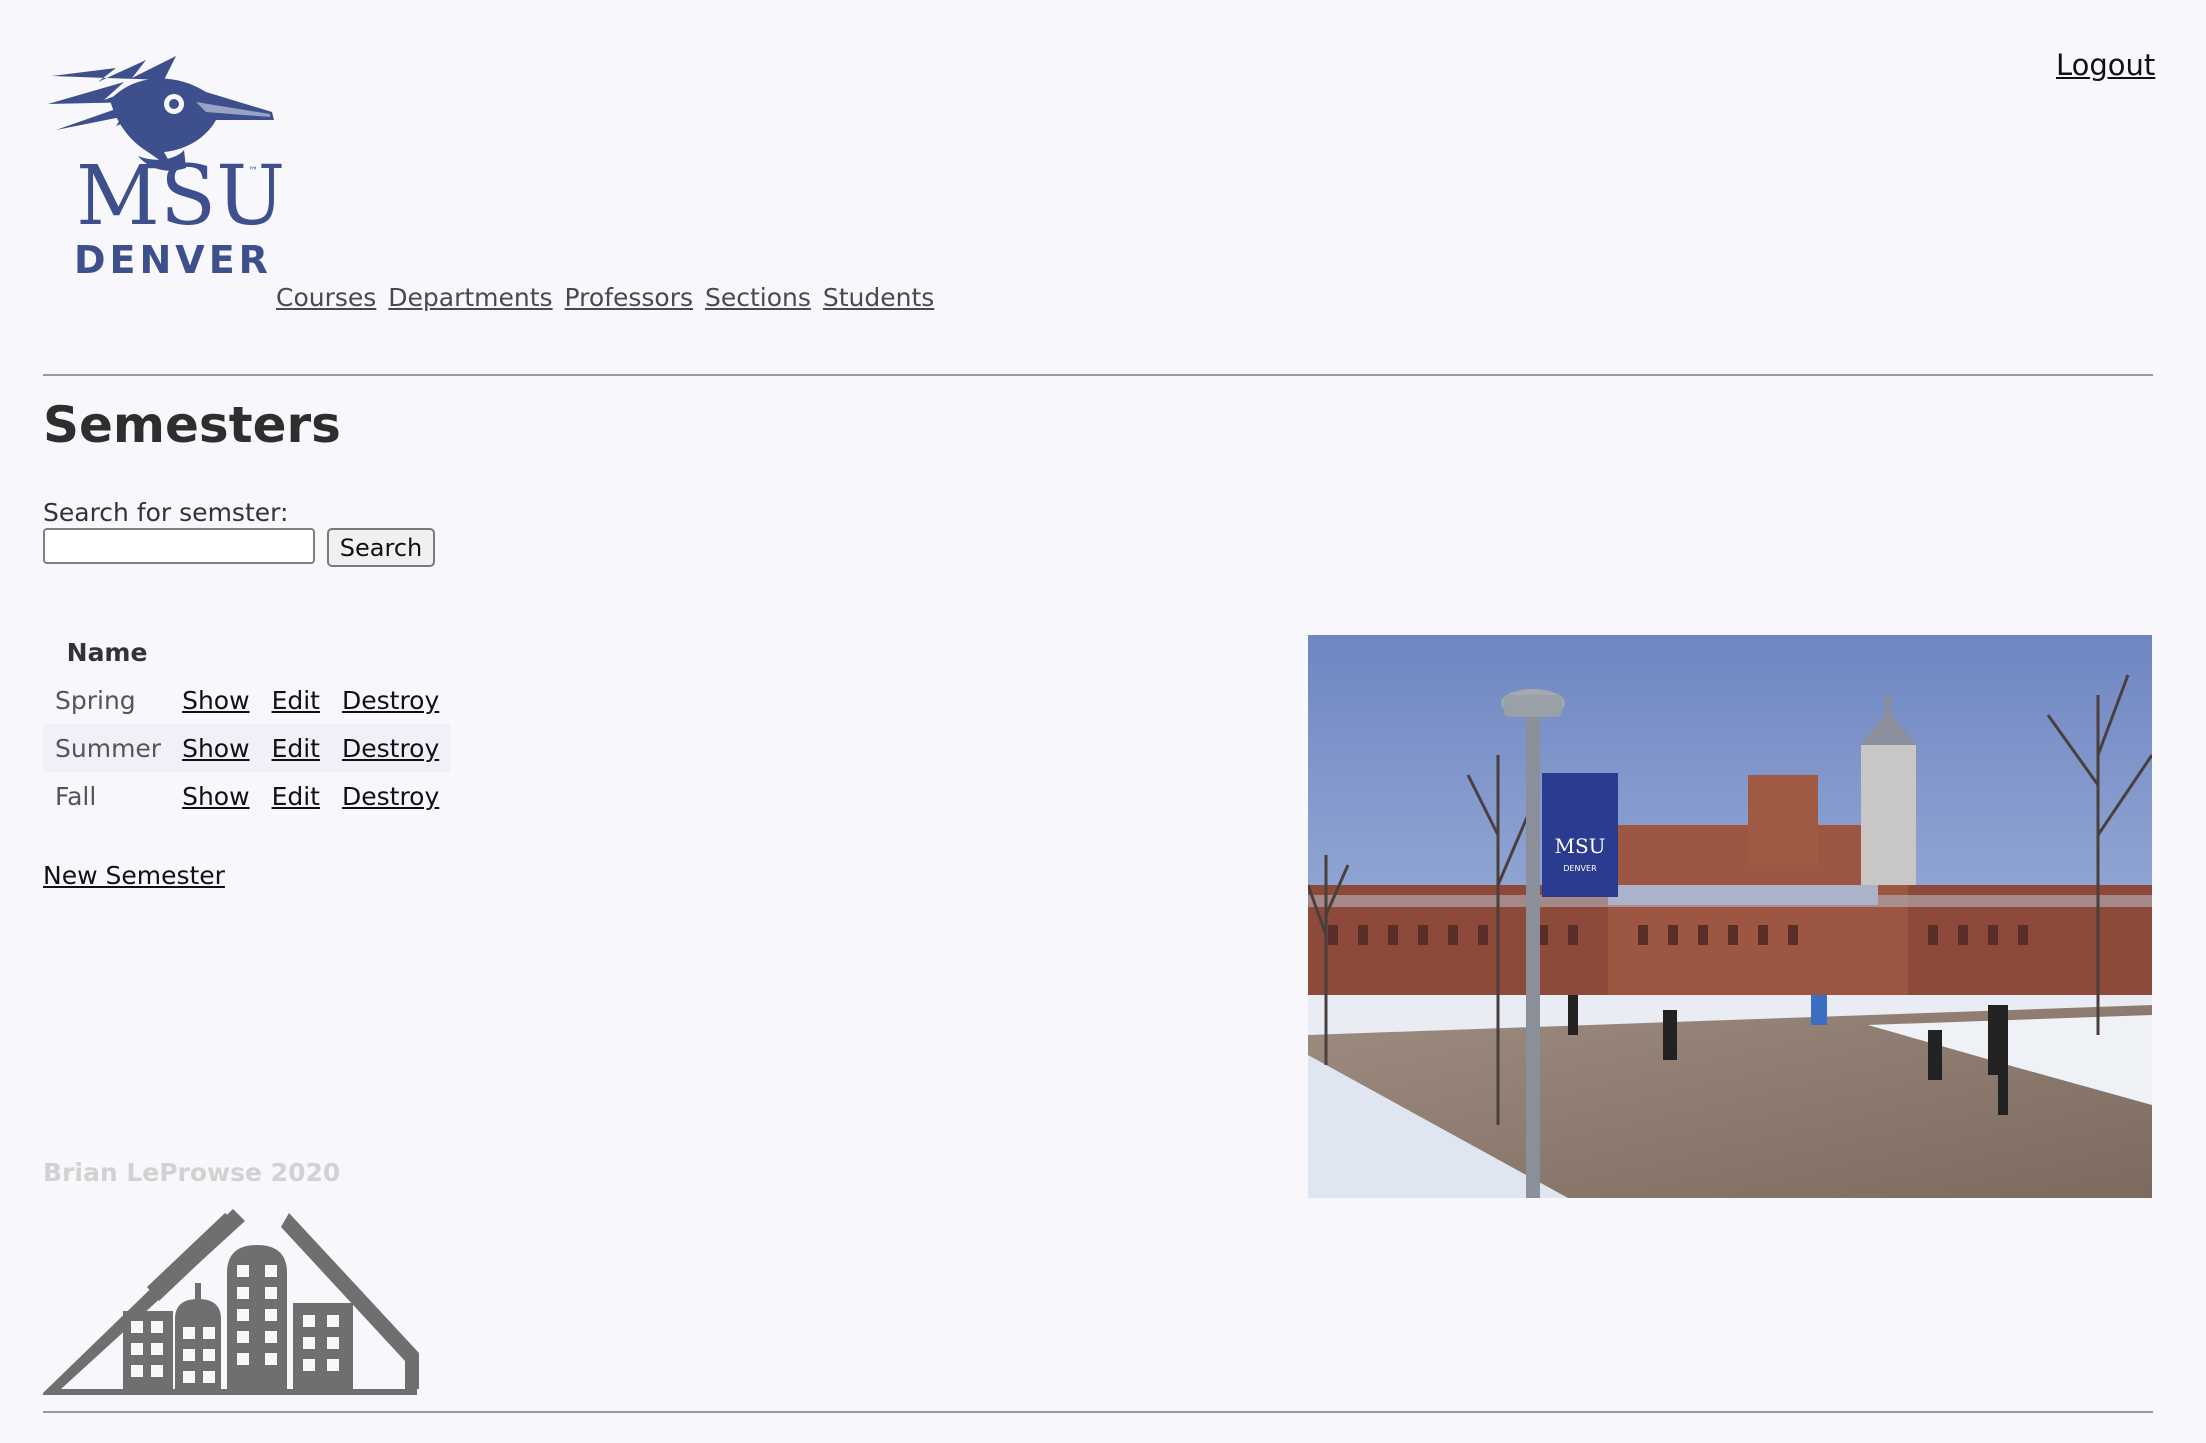 The image size is (2206, 1443). I want to click on logo-text-msu: MSU, so click(179, 196).